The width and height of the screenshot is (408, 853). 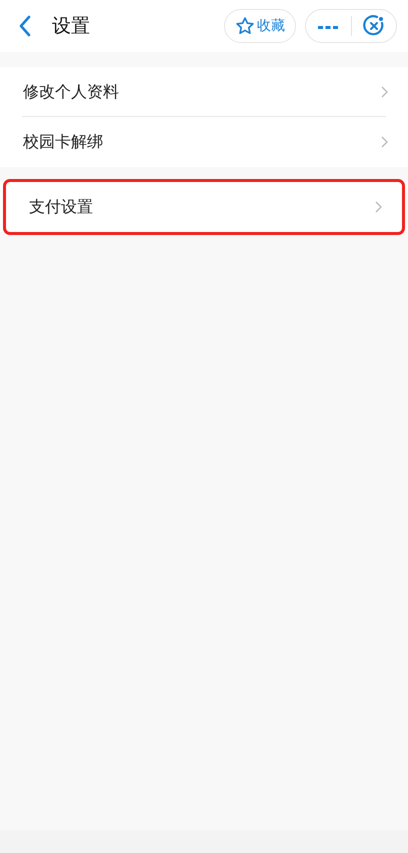 I want to click on row-label: 支付设置, so click(x=61, y=207).